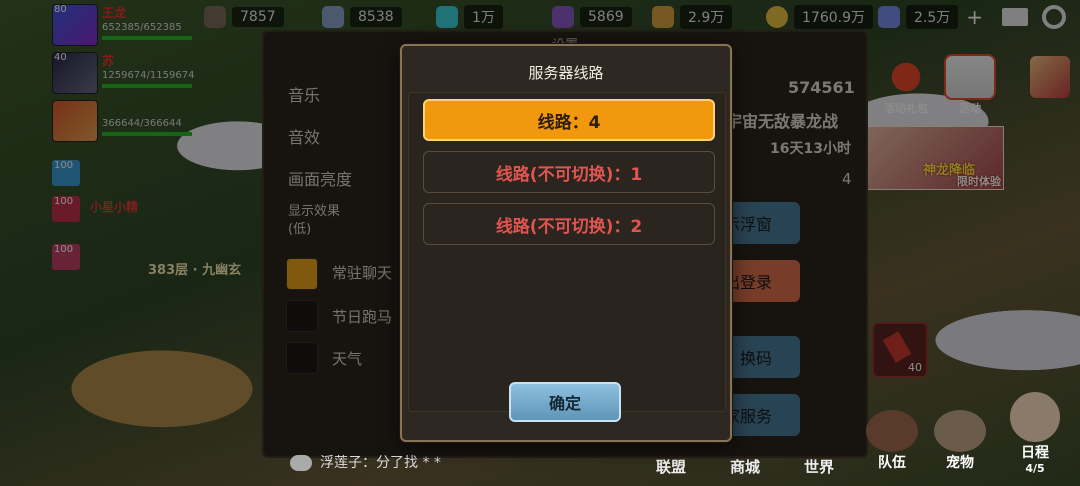 The height and width of the screenshot is (486, 1080). Describe the element at coordinates (892, 431) in the screenshot. I see `team-icon` at that location.